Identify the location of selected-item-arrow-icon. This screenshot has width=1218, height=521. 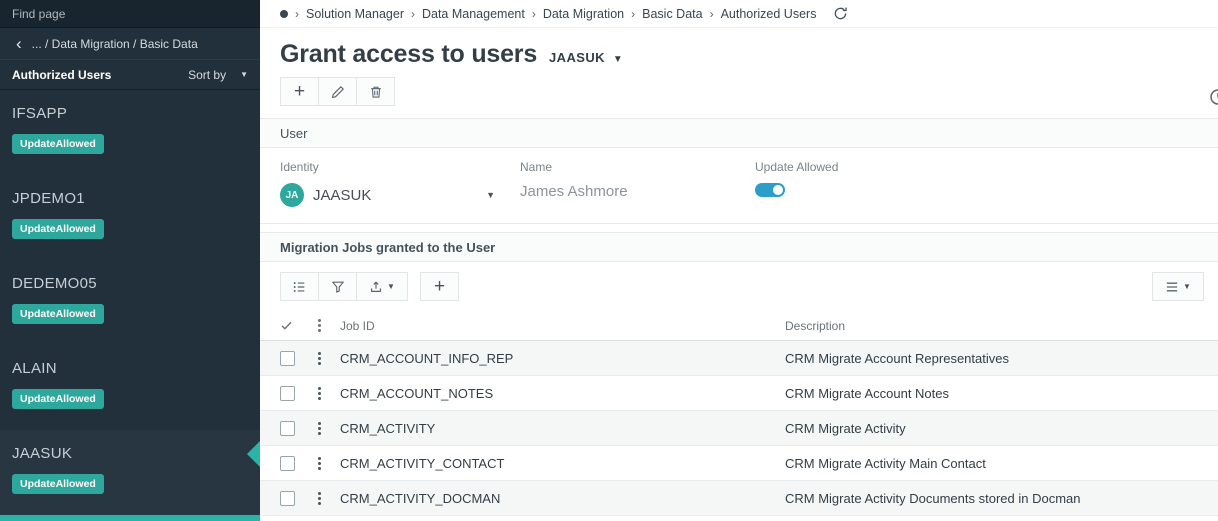
(253, 454).